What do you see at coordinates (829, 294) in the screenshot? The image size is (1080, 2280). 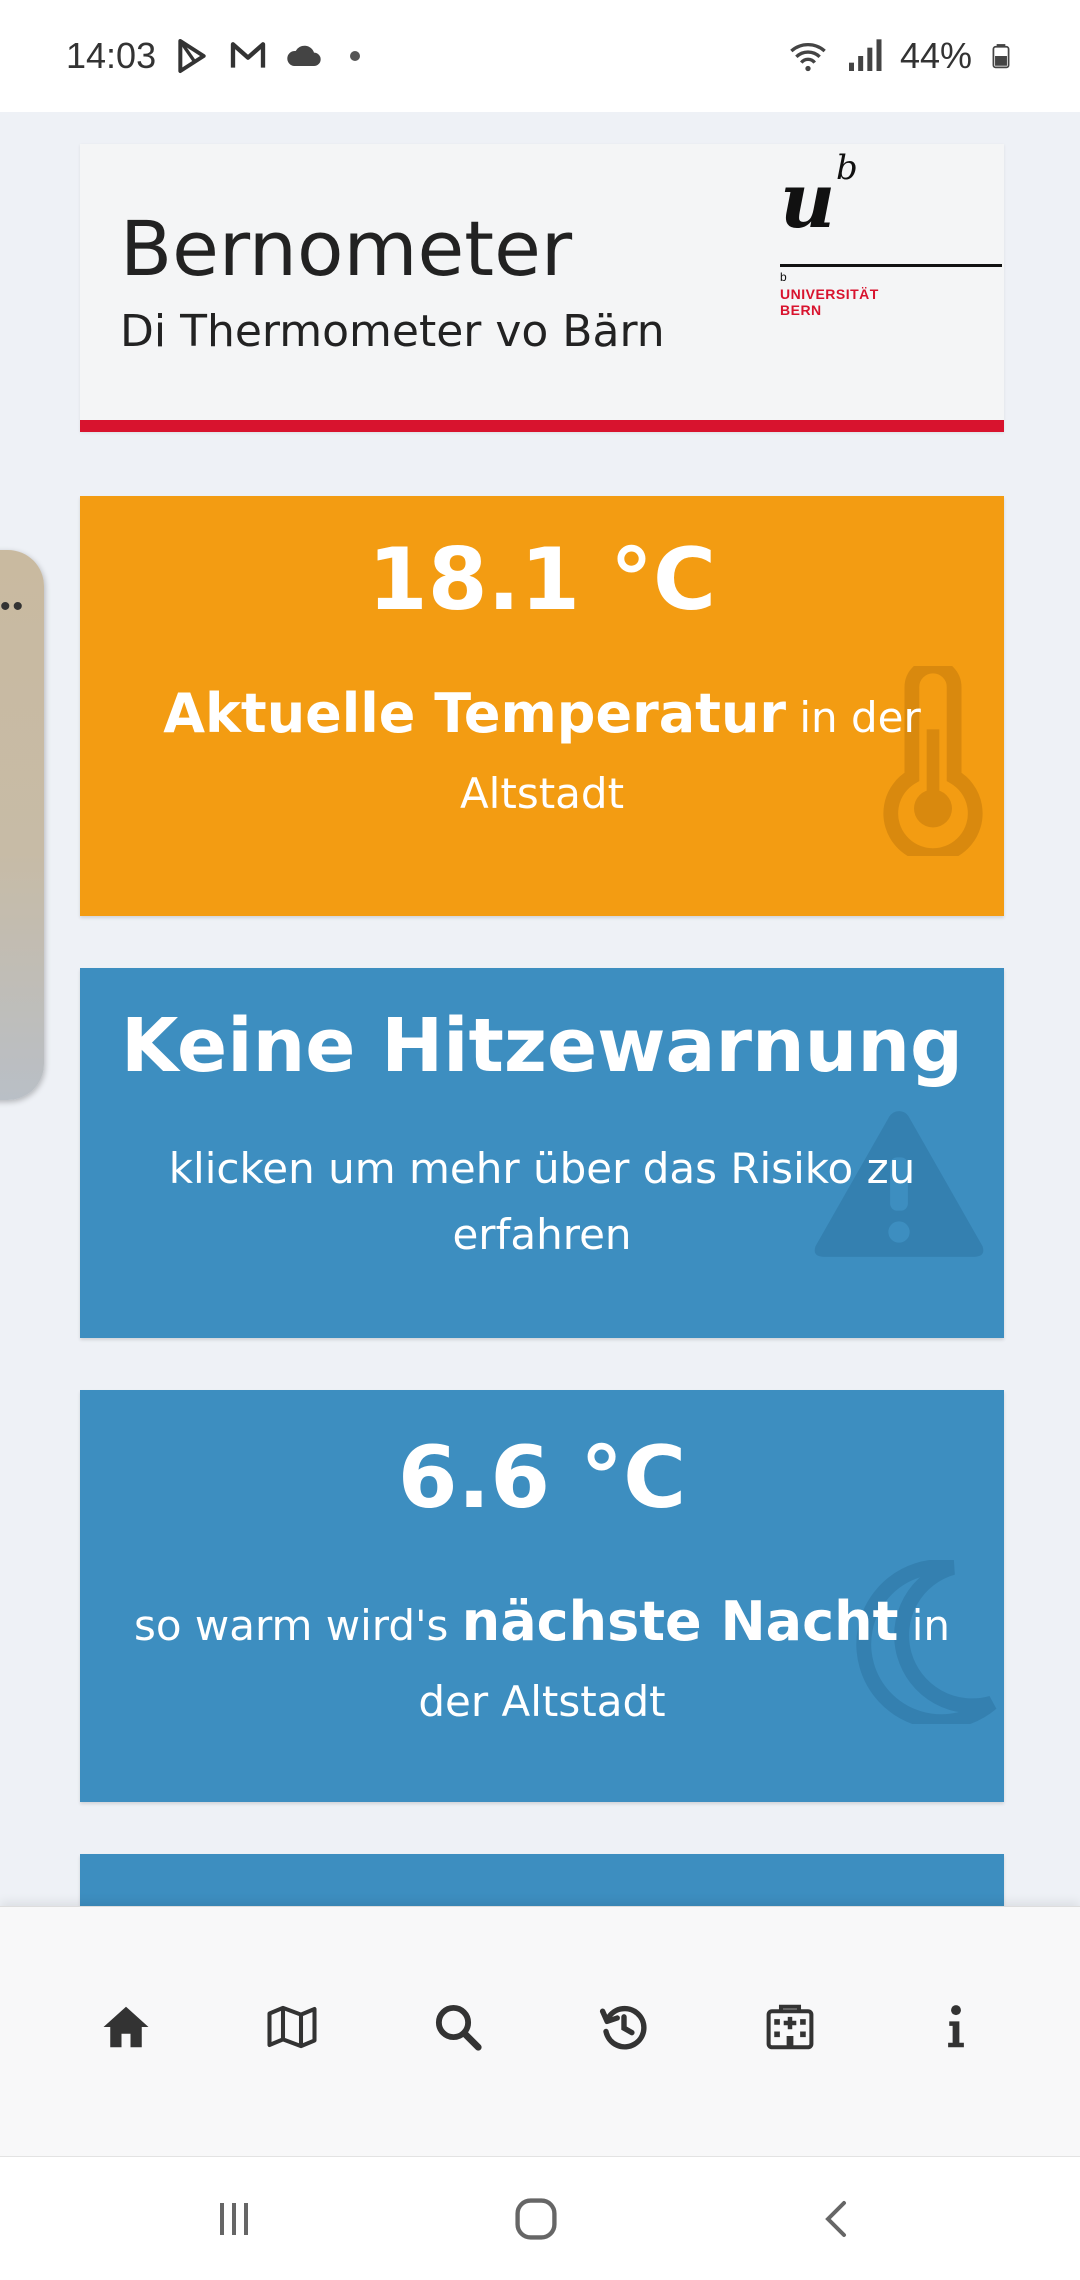 I see `logo-line1: UNIVERSITÄT` at bounding box center [829, 294].